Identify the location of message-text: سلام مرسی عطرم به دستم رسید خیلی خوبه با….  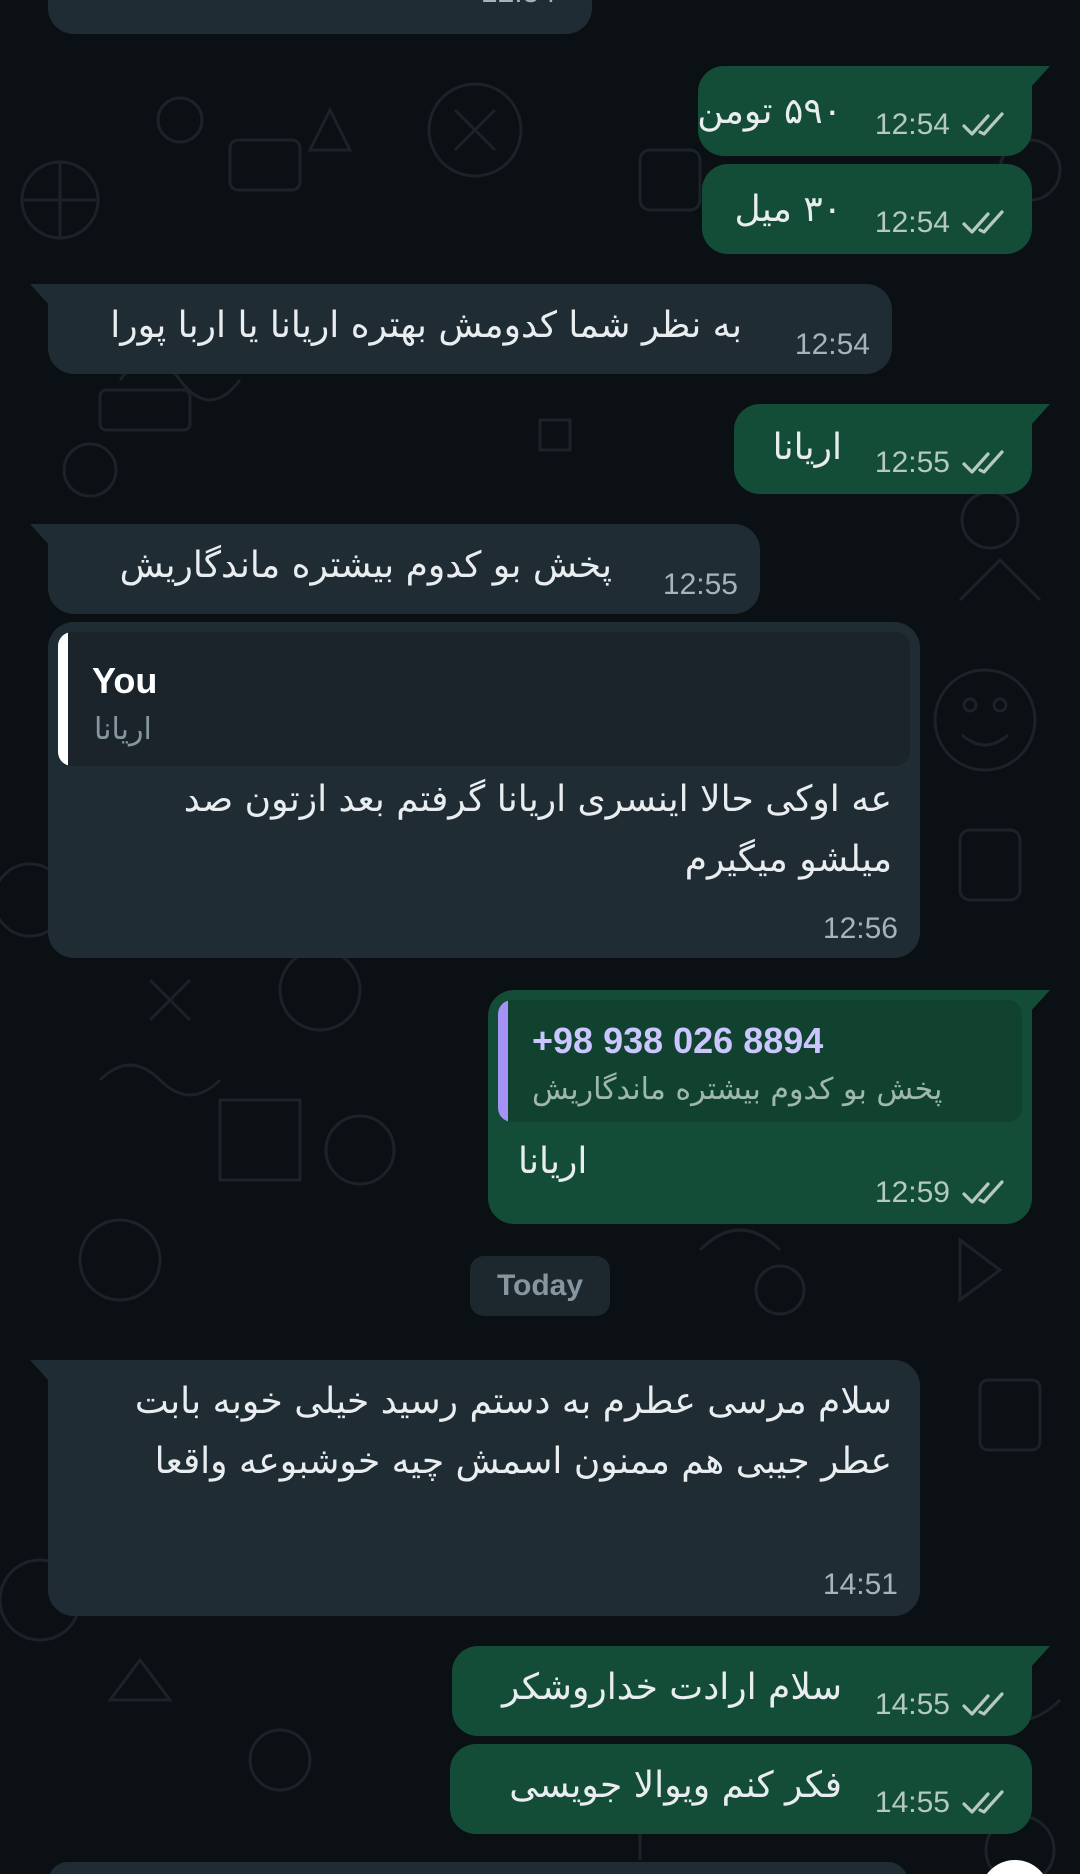
(513, 1431).